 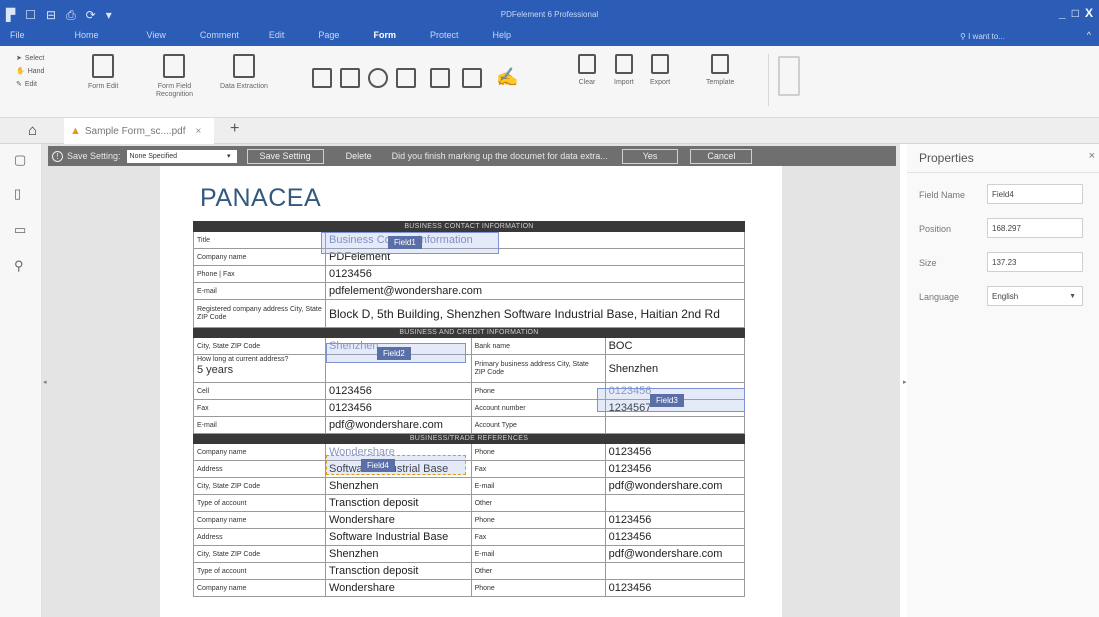 I want to click on field-name-input: Field4, so click(x=1035, y=194).